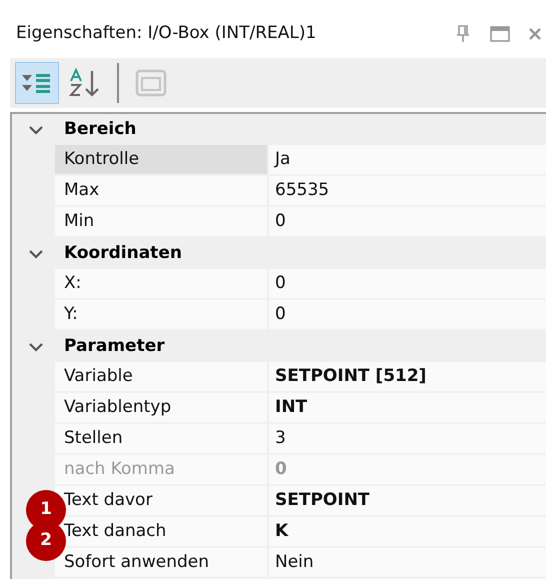  I want to click on property-value: 65535, so click(407, 191).